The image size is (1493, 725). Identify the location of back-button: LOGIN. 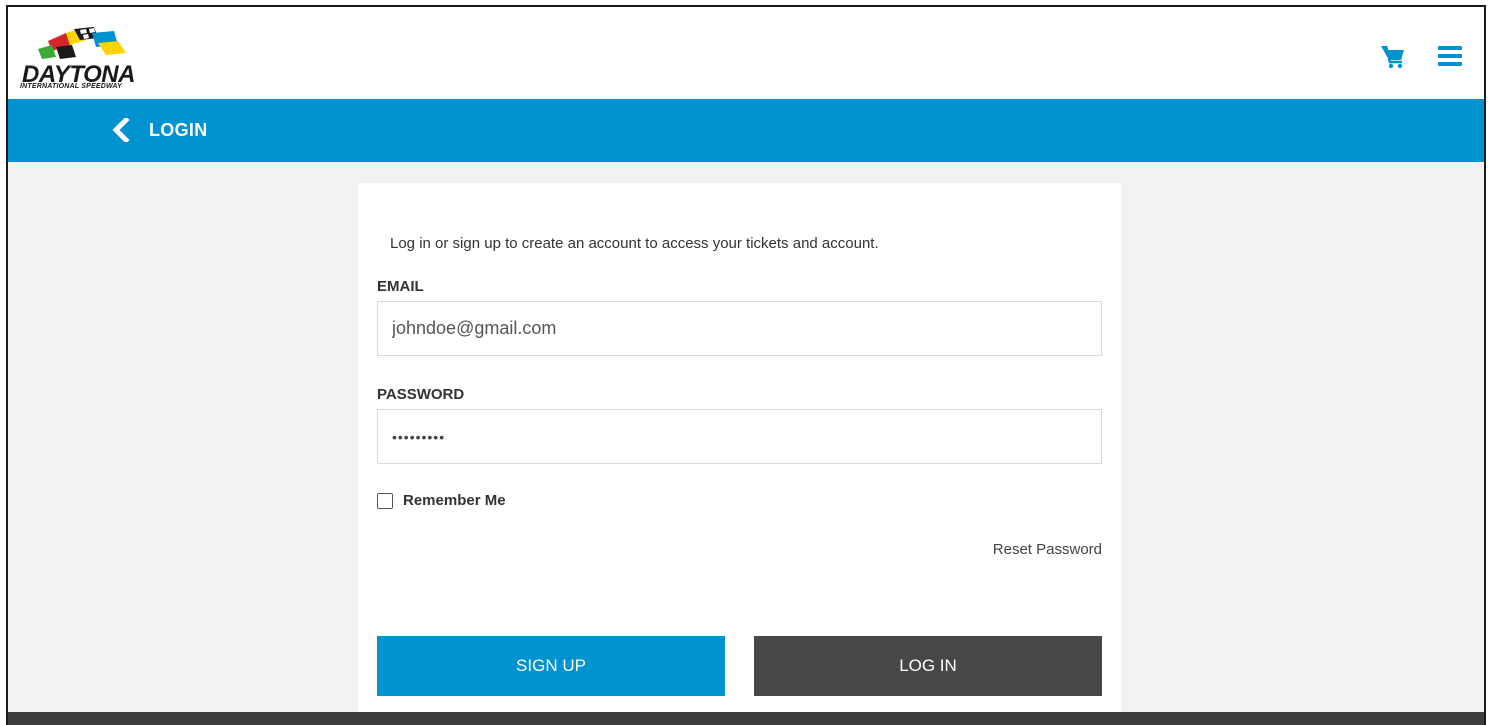
(160, 130).